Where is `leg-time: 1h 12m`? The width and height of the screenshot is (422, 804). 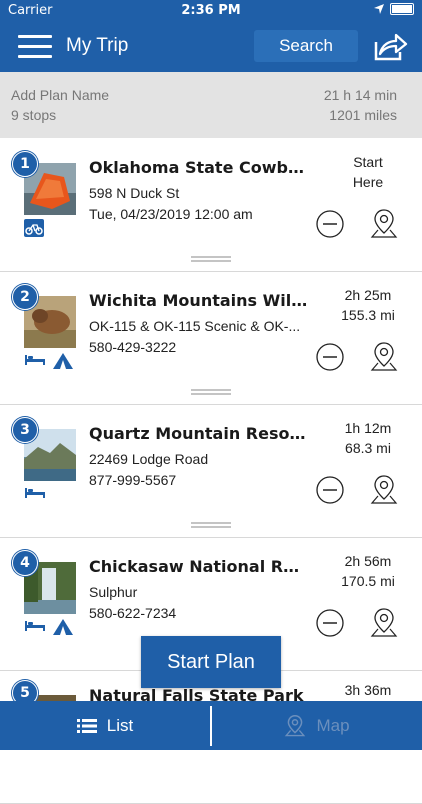 leg-time: 1h 12m is located at coordinates (368, 428).